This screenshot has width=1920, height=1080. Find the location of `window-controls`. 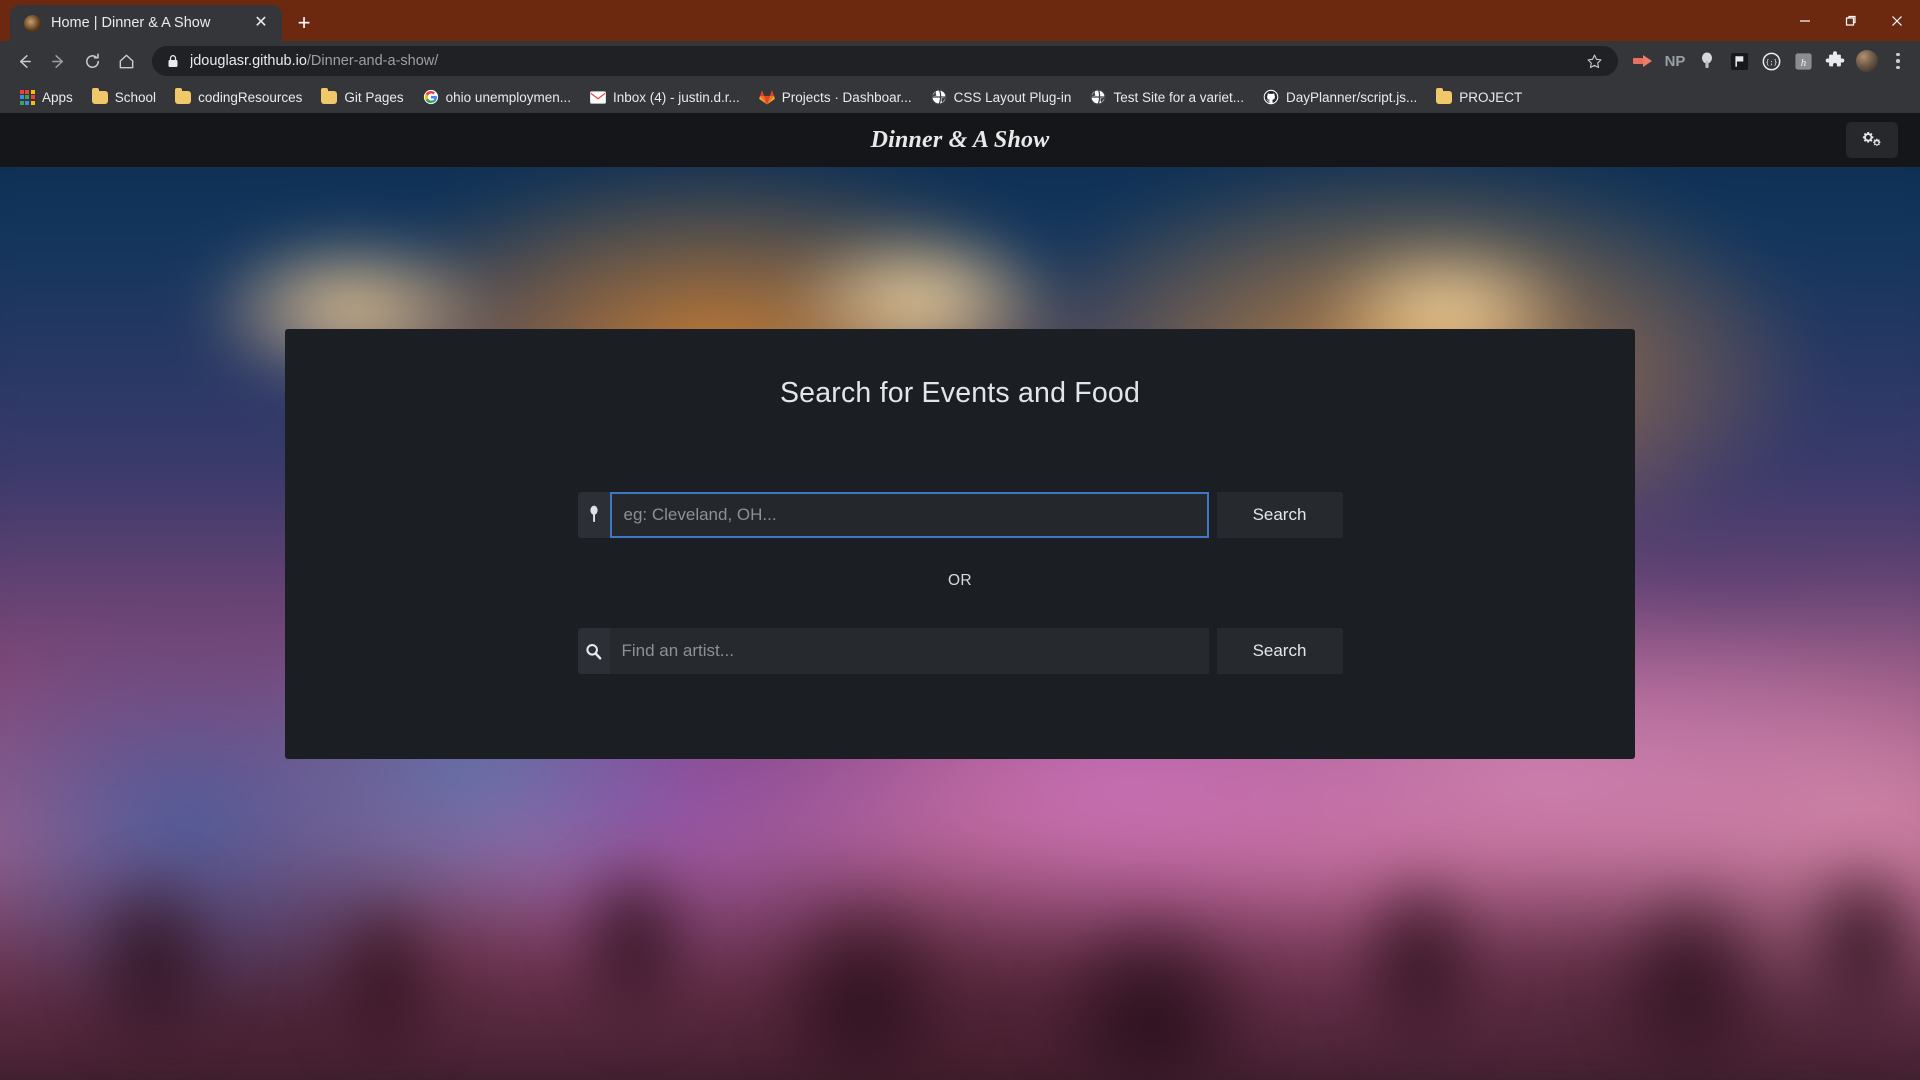

window-controls is located at coordinates (1851, 20).